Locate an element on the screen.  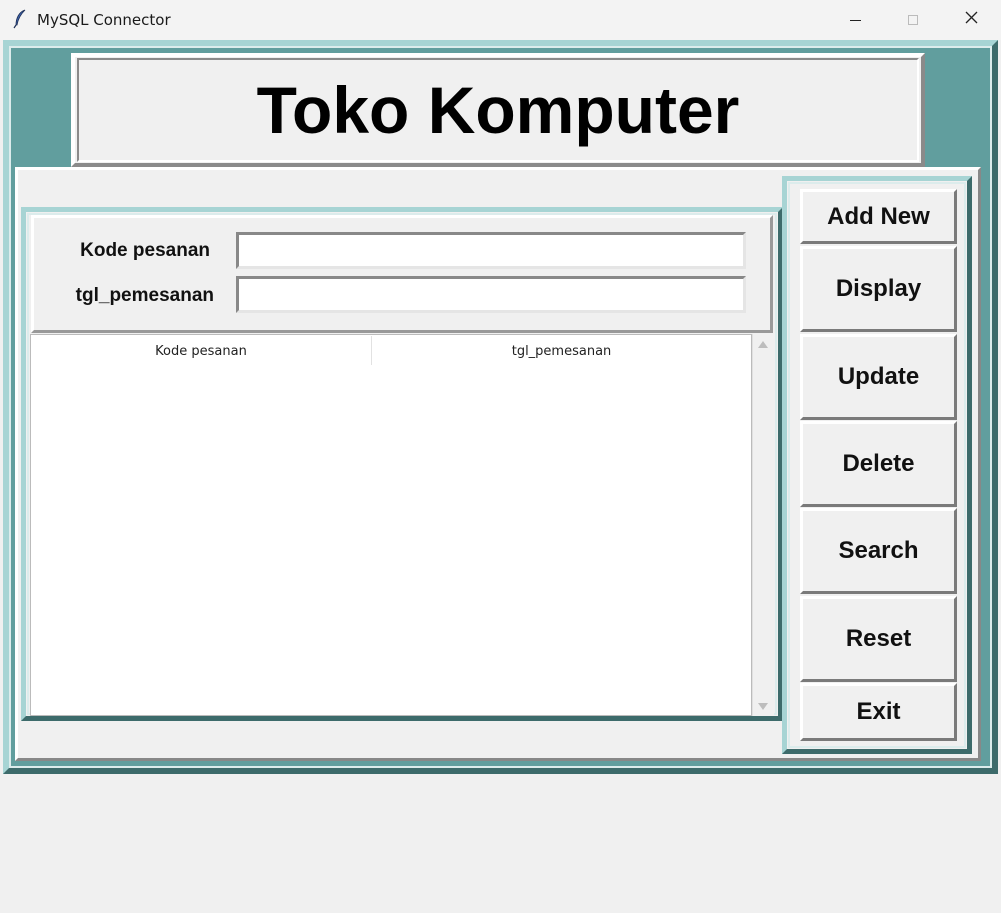
window-title: MySQL Connector is located at coordinates (104, 20).